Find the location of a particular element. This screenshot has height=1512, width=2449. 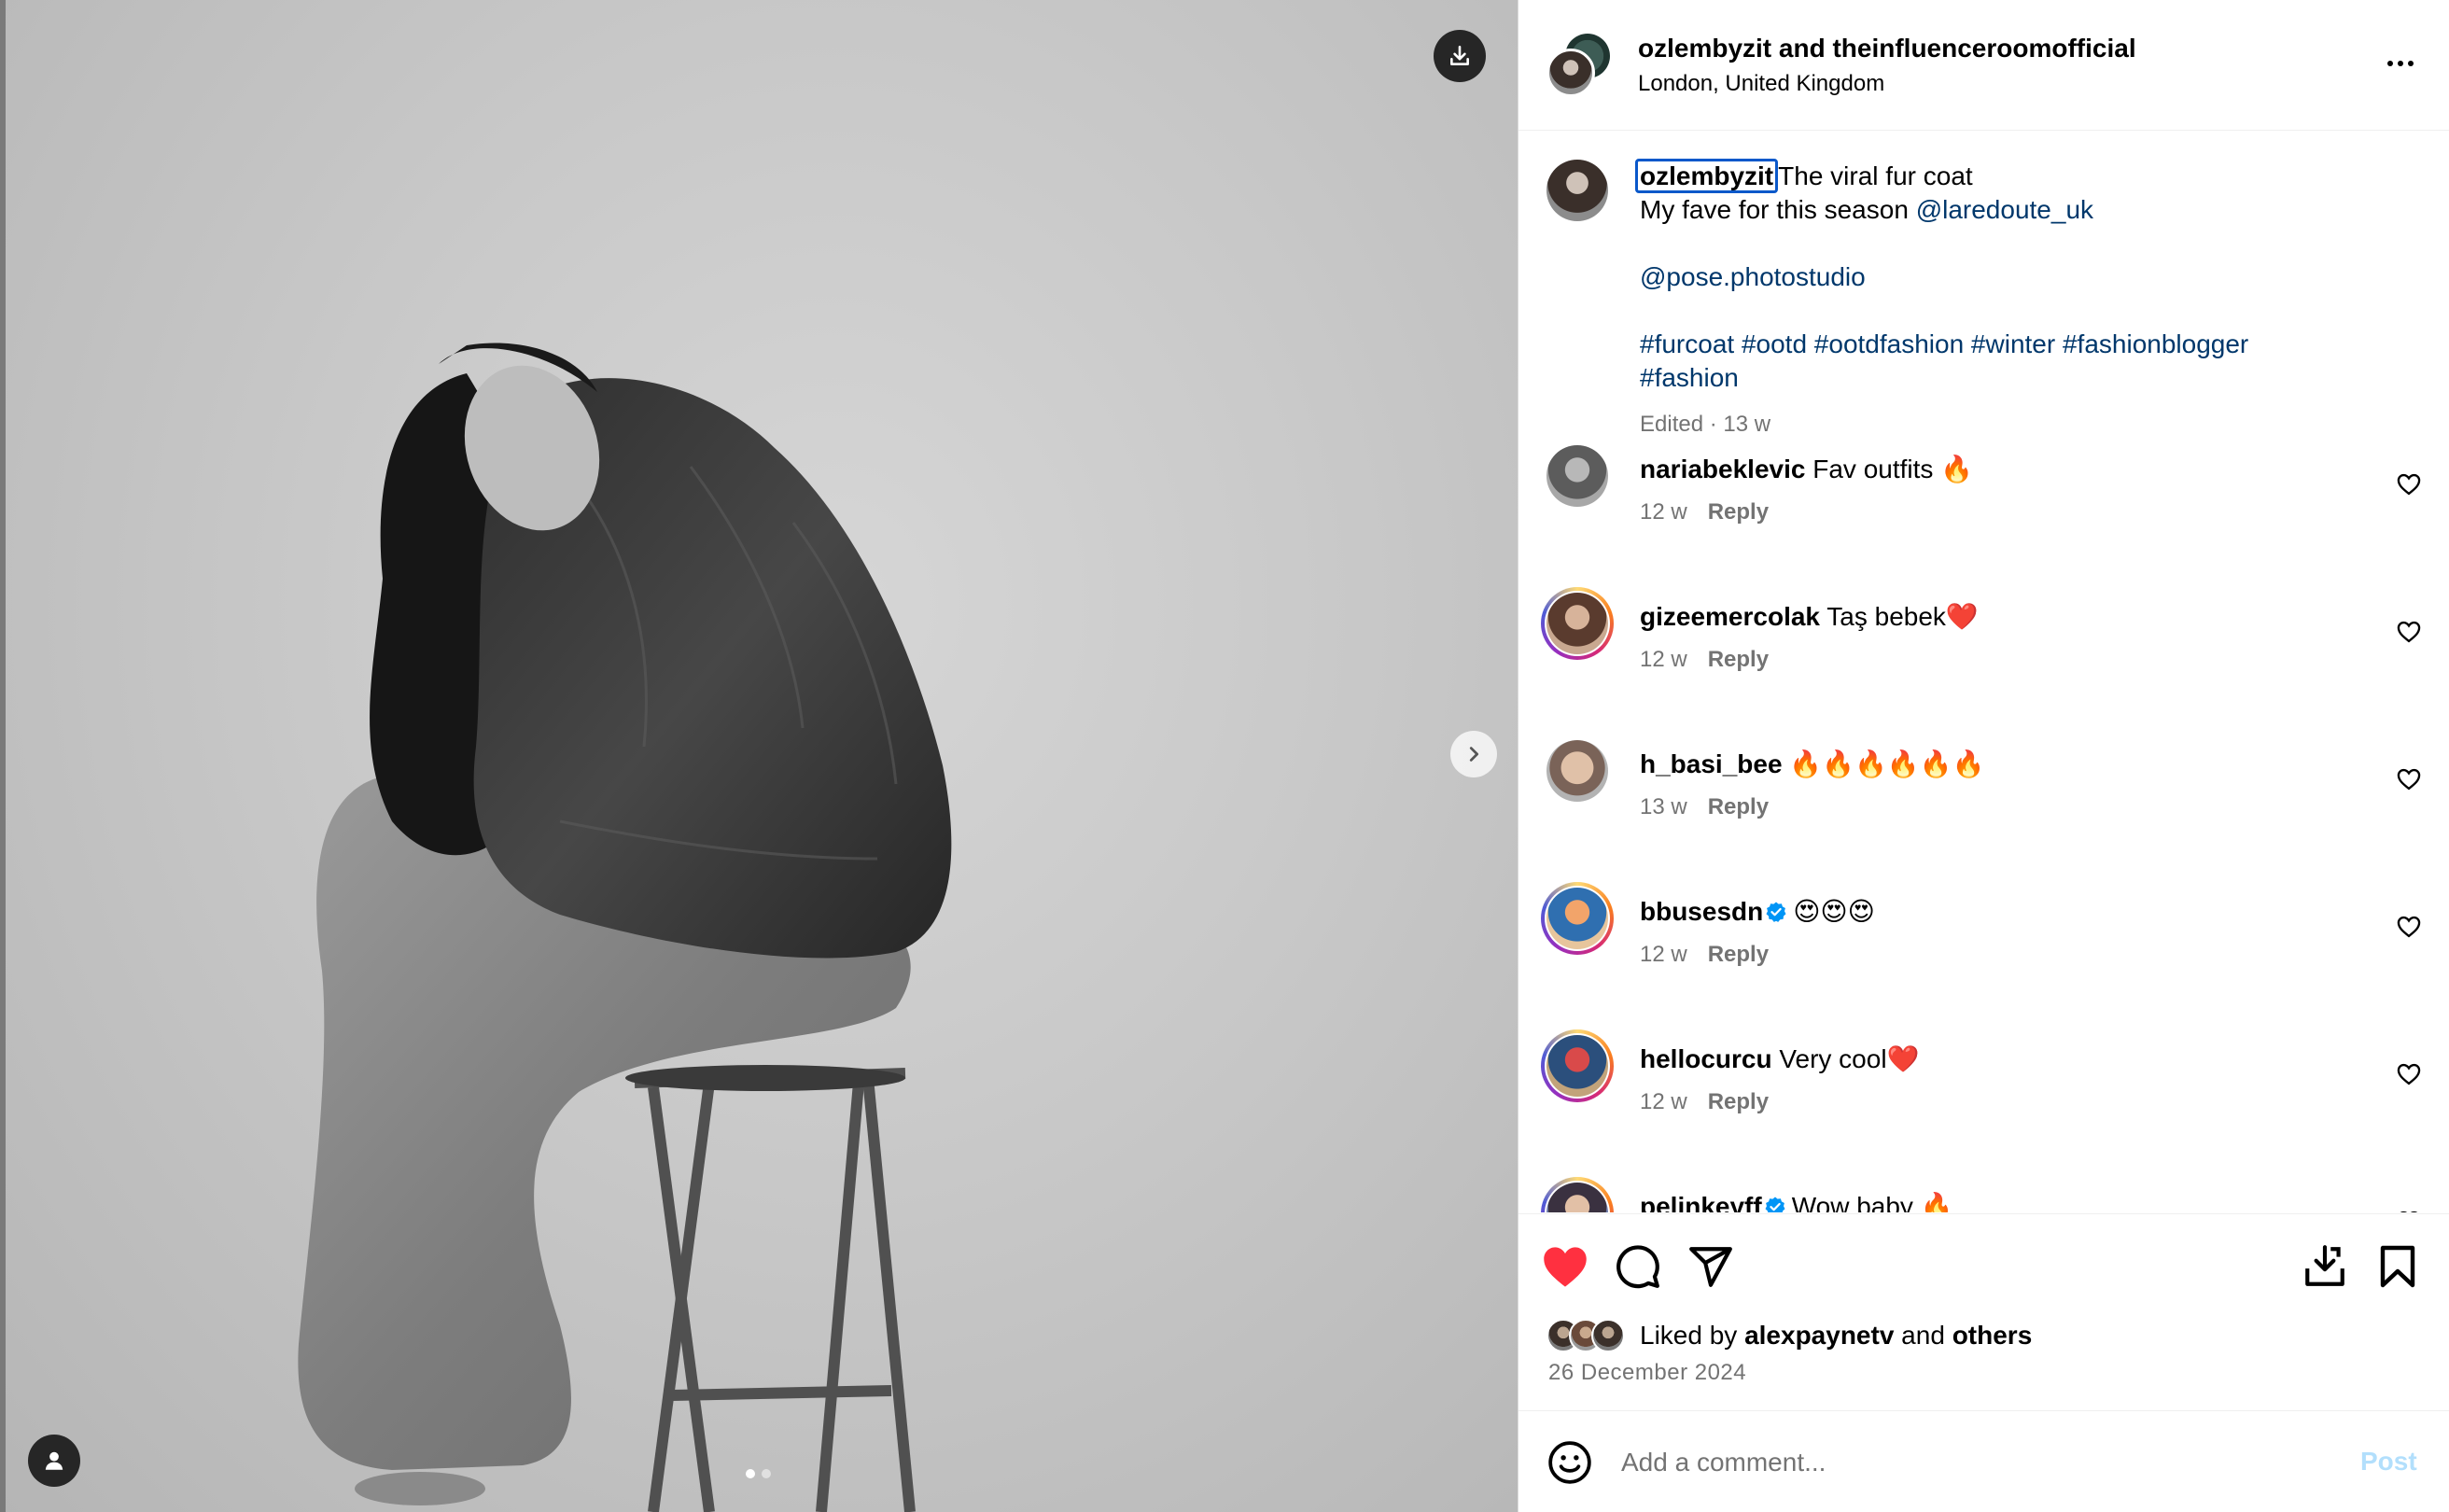

comment-body: Wow baby 🔥 is located at coordinates (1872, 1202).